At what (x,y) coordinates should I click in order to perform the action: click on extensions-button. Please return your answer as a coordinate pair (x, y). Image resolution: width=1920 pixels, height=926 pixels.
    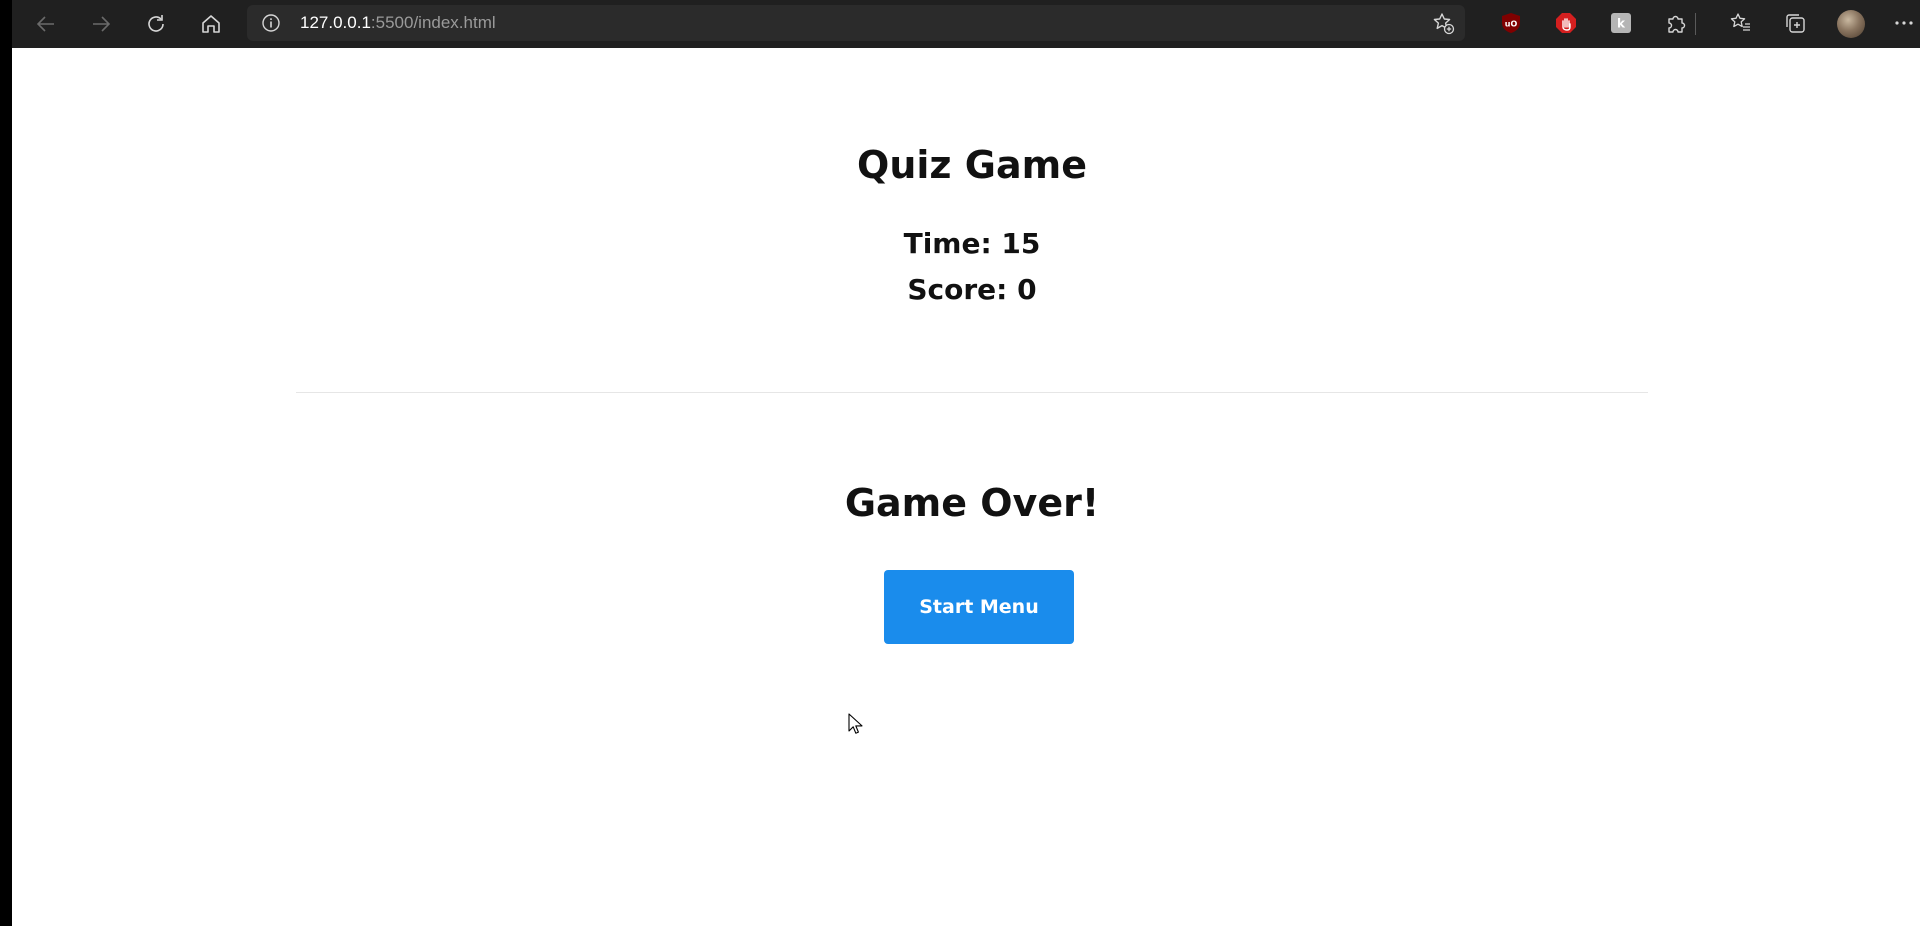
    Looking at the image, I should click on (1676, 23).